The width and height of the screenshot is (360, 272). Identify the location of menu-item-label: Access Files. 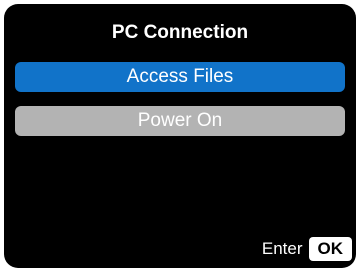
(180, 76).